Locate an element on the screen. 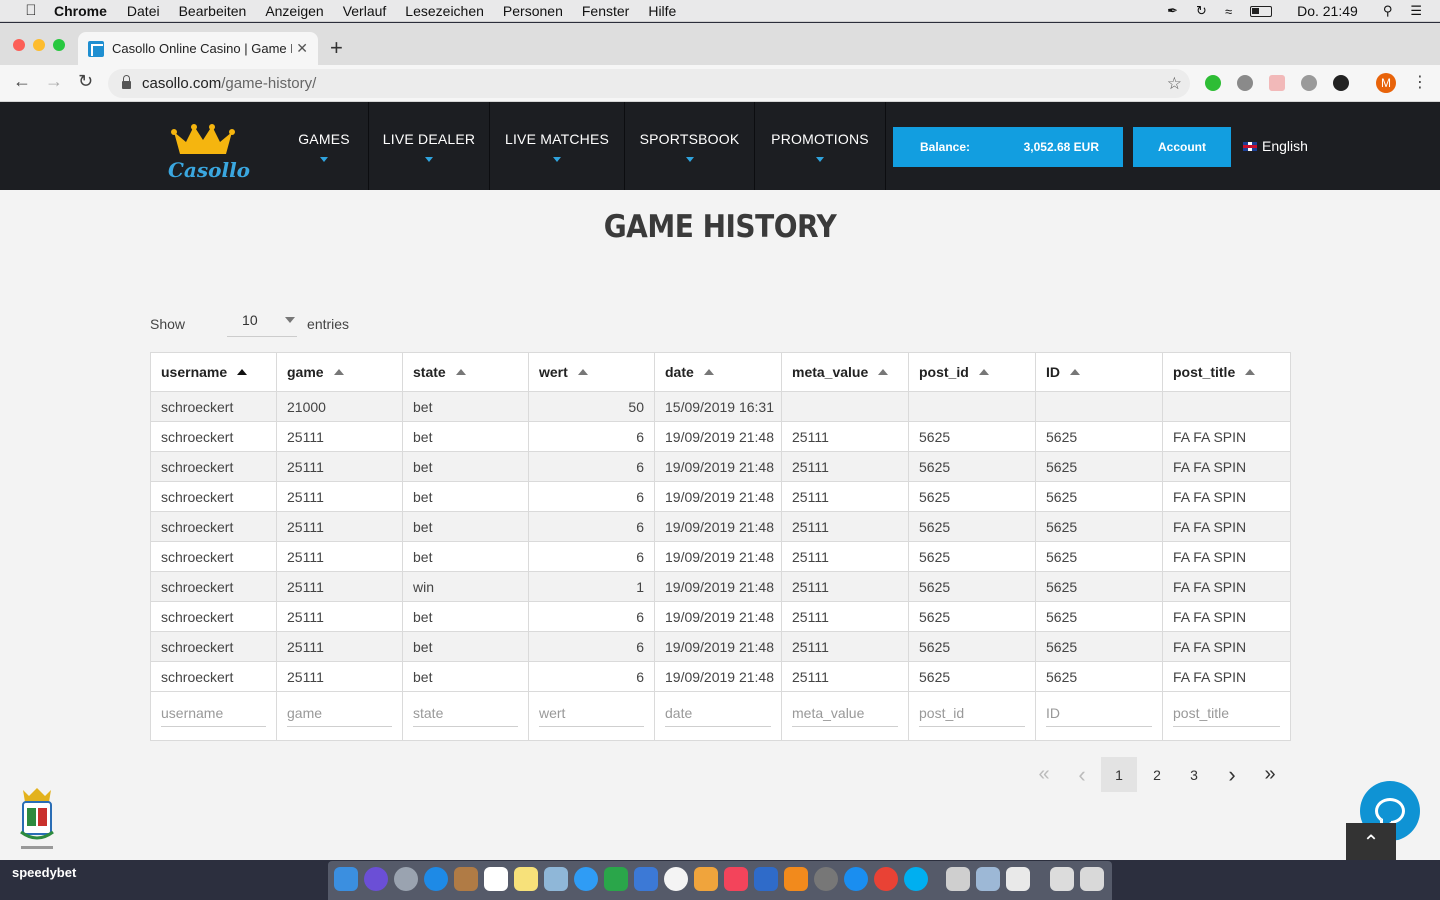  extension-chat-icon is located at coordinates (1309, 83).